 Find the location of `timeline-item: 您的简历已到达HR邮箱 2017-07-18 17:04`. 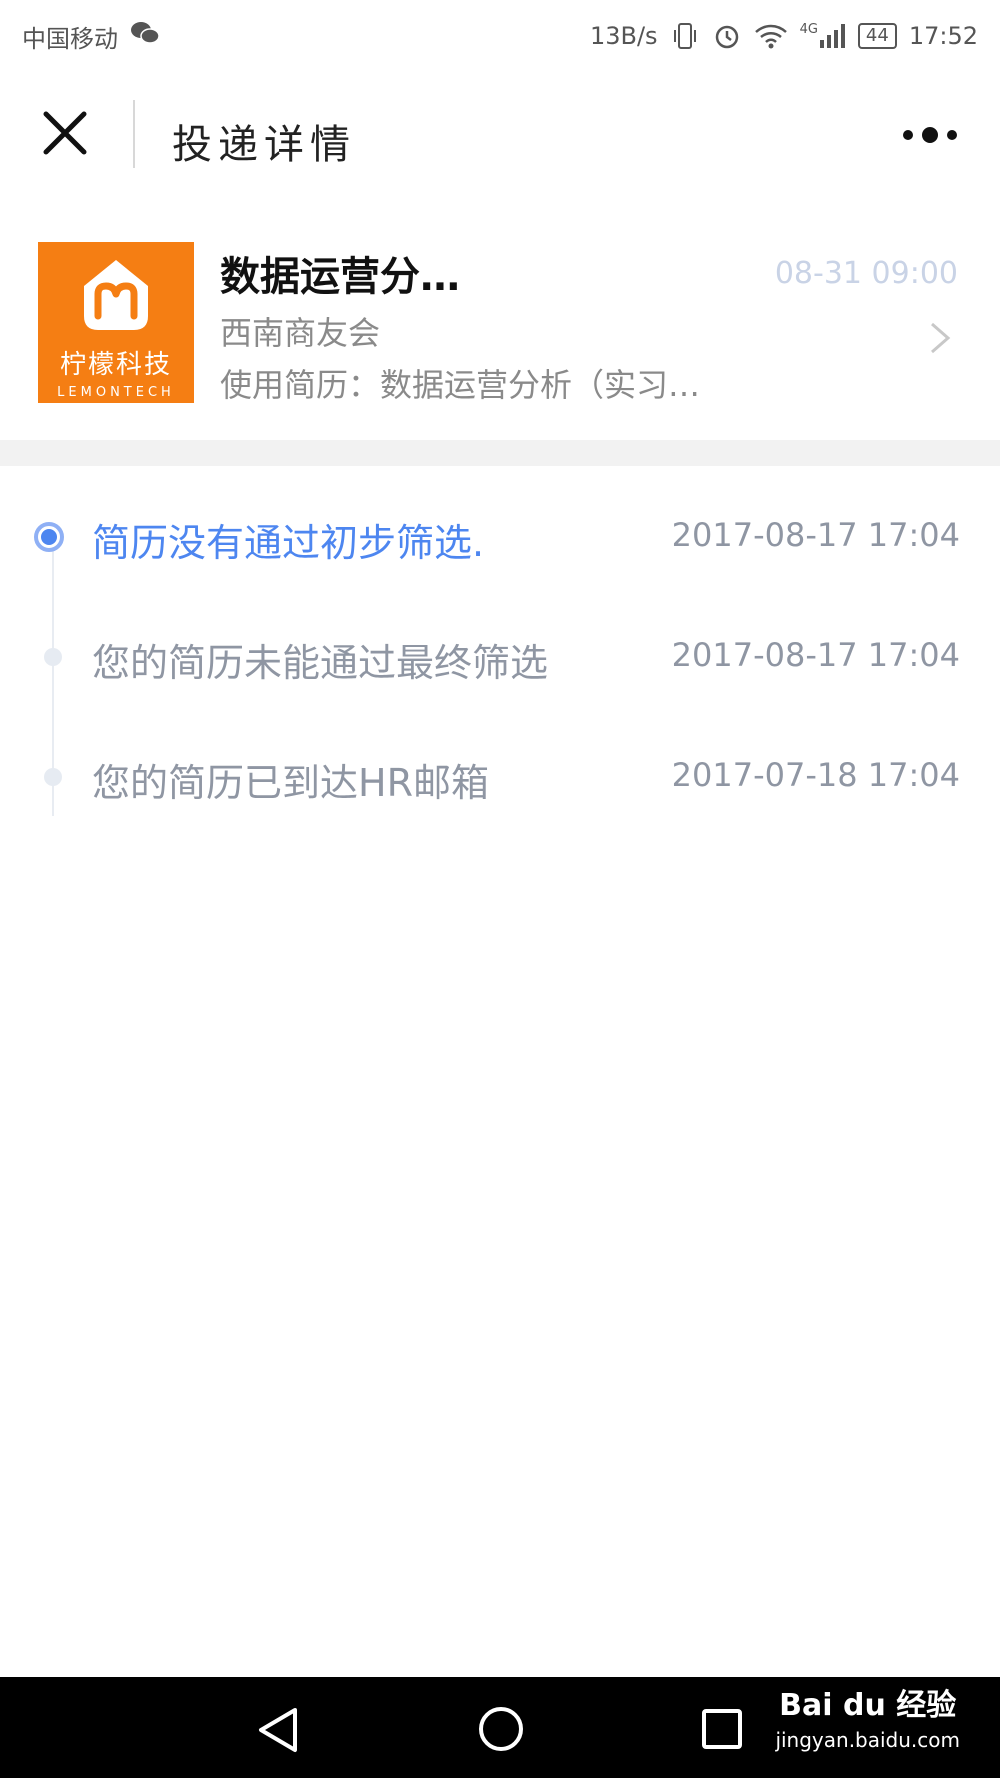

timeline-item: 您的简历已到达HR邮箱 2017-07-18 17:04 is located at coordinates (500, 776).